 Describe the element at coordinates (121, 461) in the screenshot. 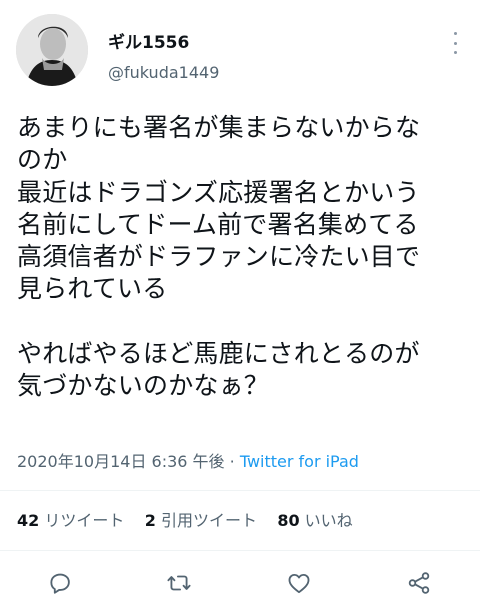

I see `tweet-timestamp: 2020年10月14日 6:36 午後` at that location.